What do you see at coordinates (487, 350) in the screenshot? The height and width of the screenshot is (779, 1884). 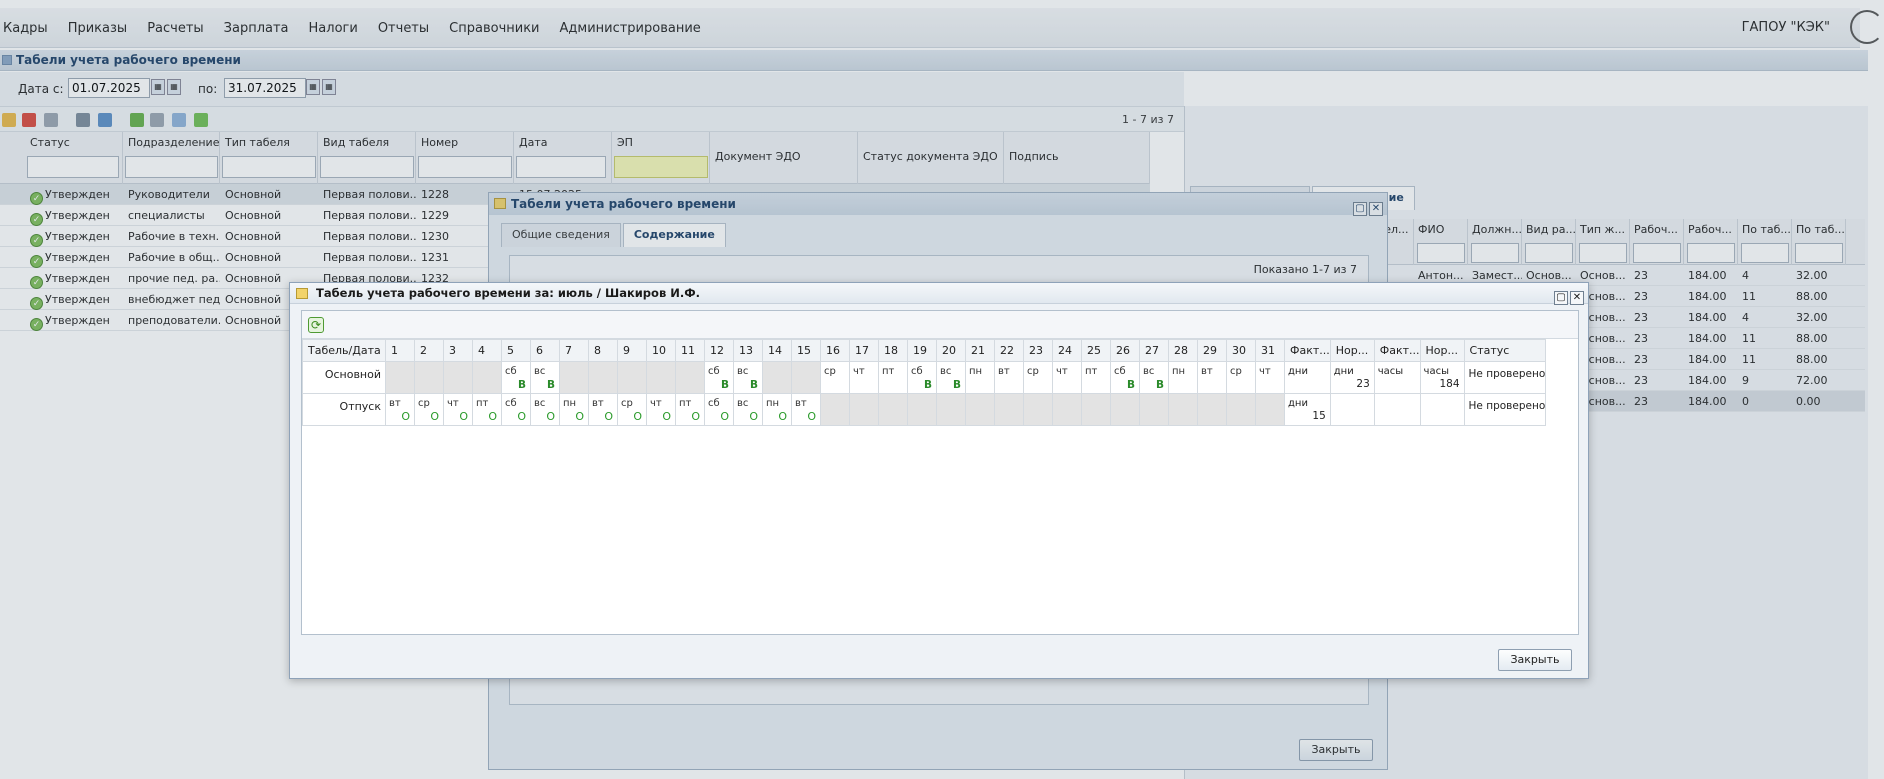 I see `col-day: 4` at bounding box center [487, 350].